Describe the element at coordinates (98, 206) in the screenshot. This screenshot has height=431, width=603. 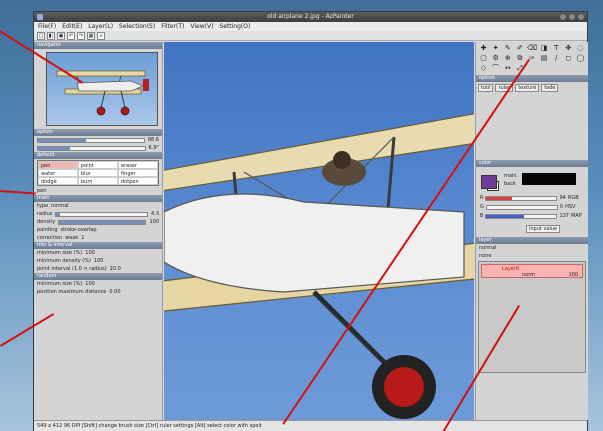
I see `type-row: type normal` at that location.